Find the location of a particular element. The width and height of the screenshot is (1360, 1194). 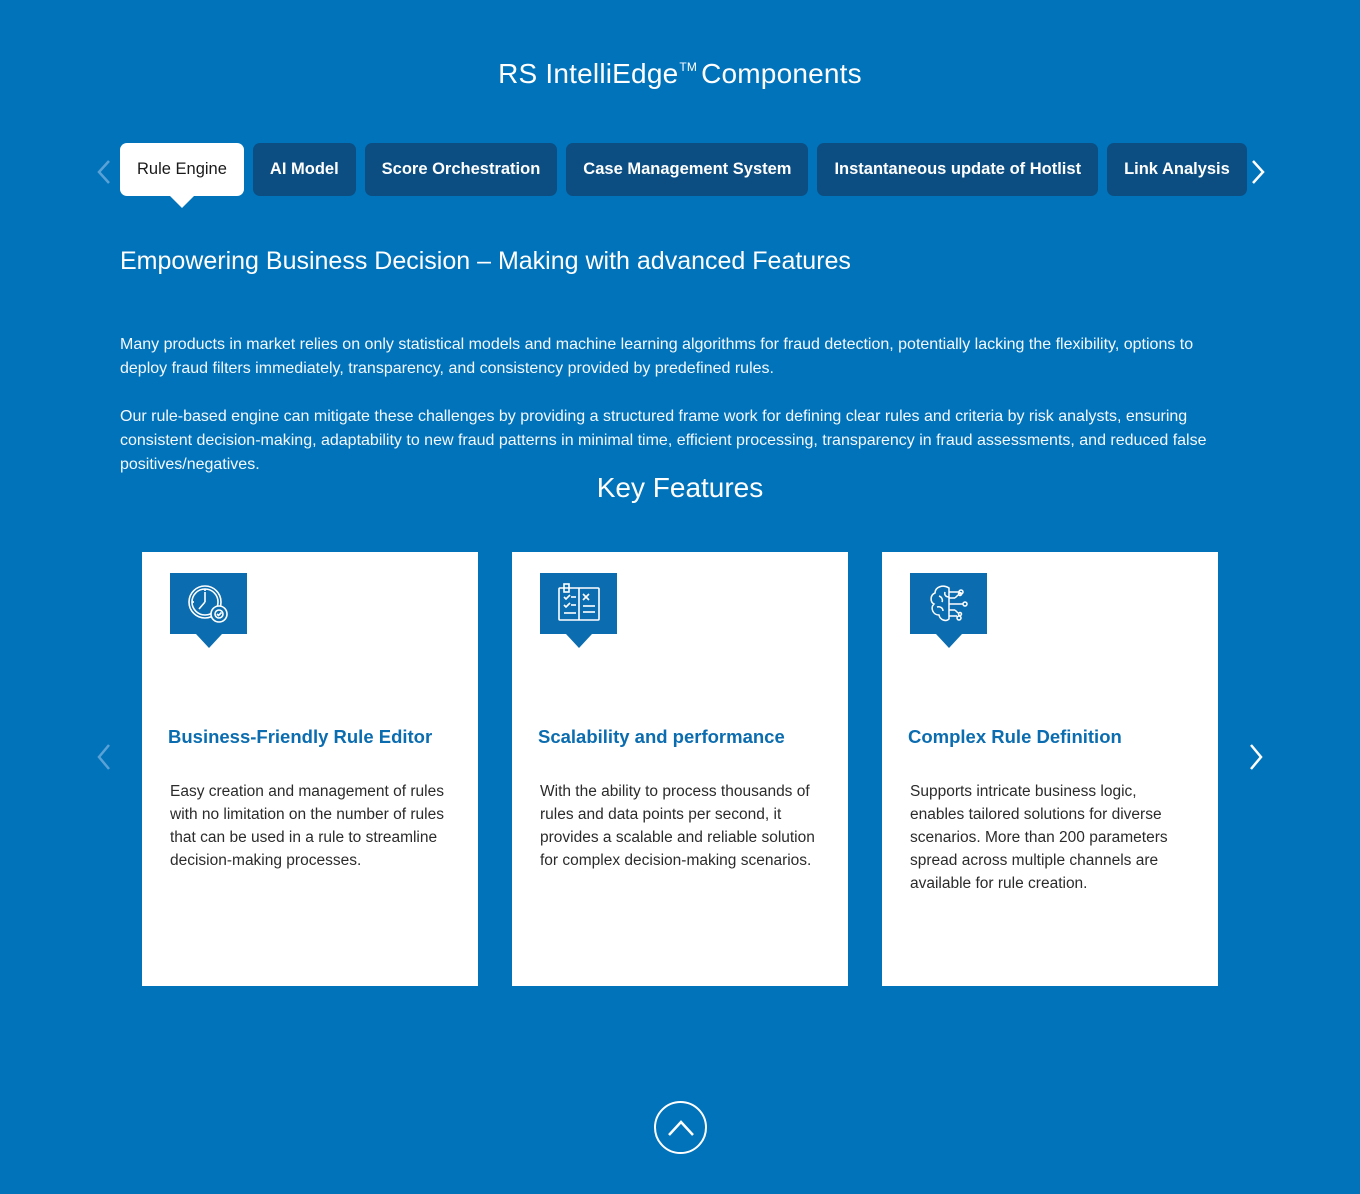

key-features-title: Key Features is located at coordinates (680, 487).